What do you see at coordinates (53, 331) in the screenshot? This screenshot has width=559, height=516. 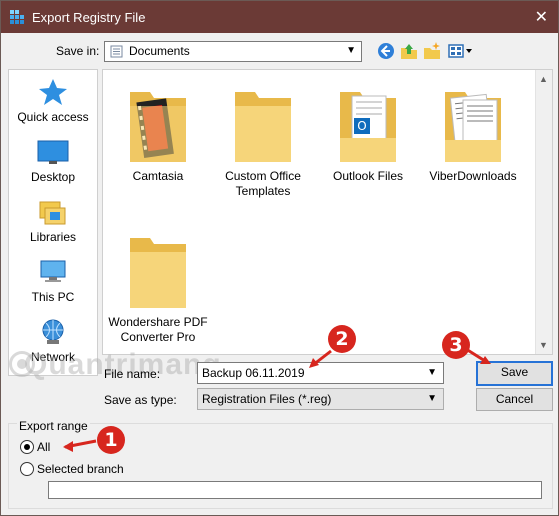 I see `network-icon` at bounding box center [53, 331].